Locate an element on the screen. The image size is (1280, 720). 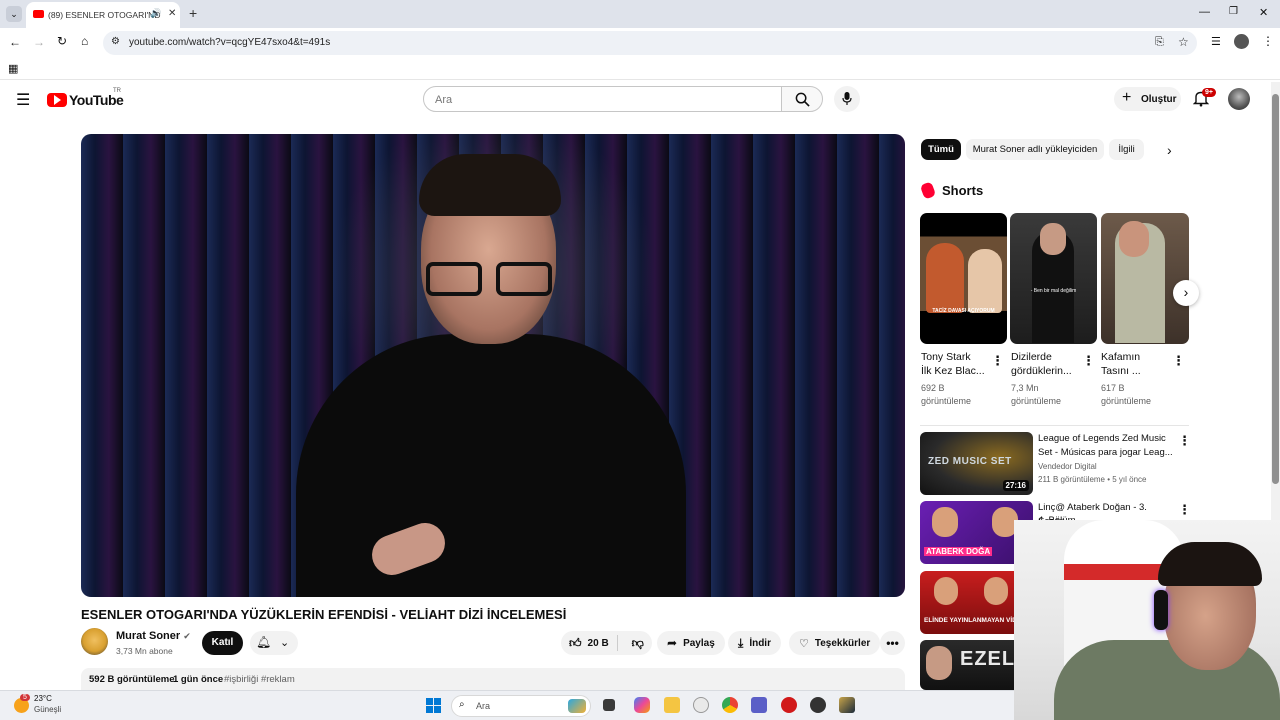
restore-icon: ❐ is located at coordinates (1233, 11).